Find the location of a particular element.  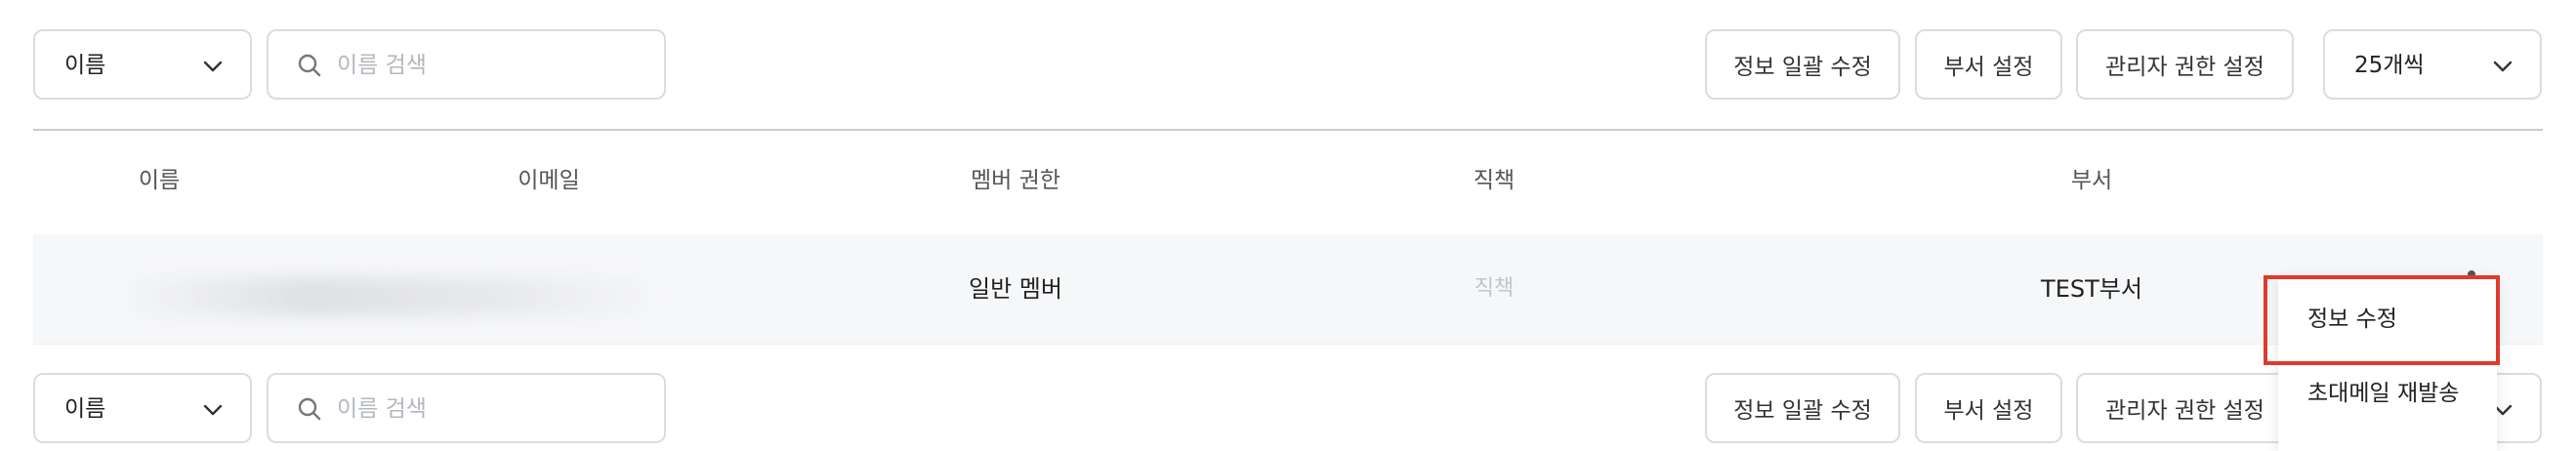

highlight-box is located at coordinates (2382, 320).